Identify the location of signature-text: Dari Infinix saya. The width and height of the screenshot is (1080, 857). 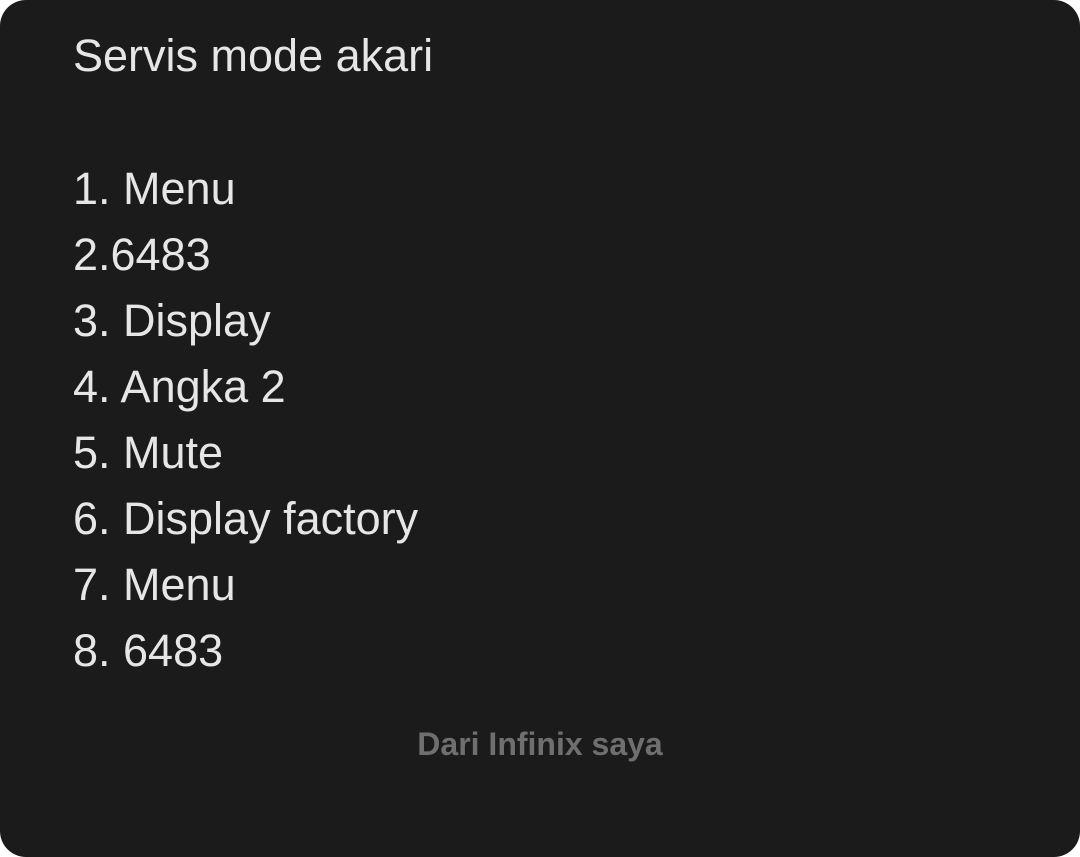
(540, 744).